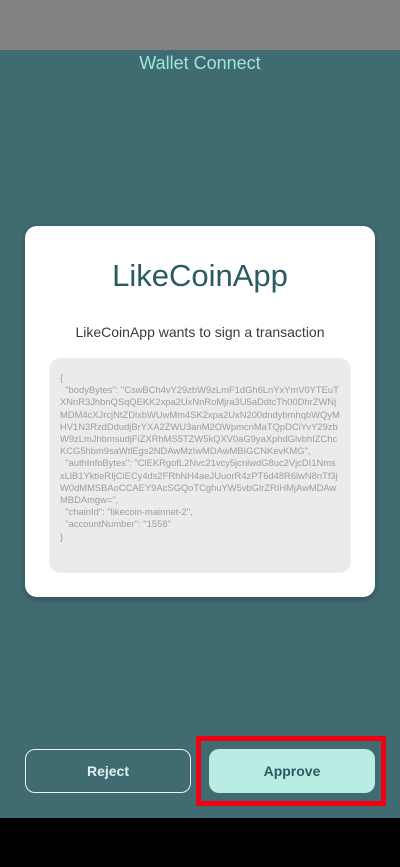 The image size is (400, 867). Describe the element at coordinates (200, 63) in the screenshot. I see `page-title: Wallet Connect` at that location.